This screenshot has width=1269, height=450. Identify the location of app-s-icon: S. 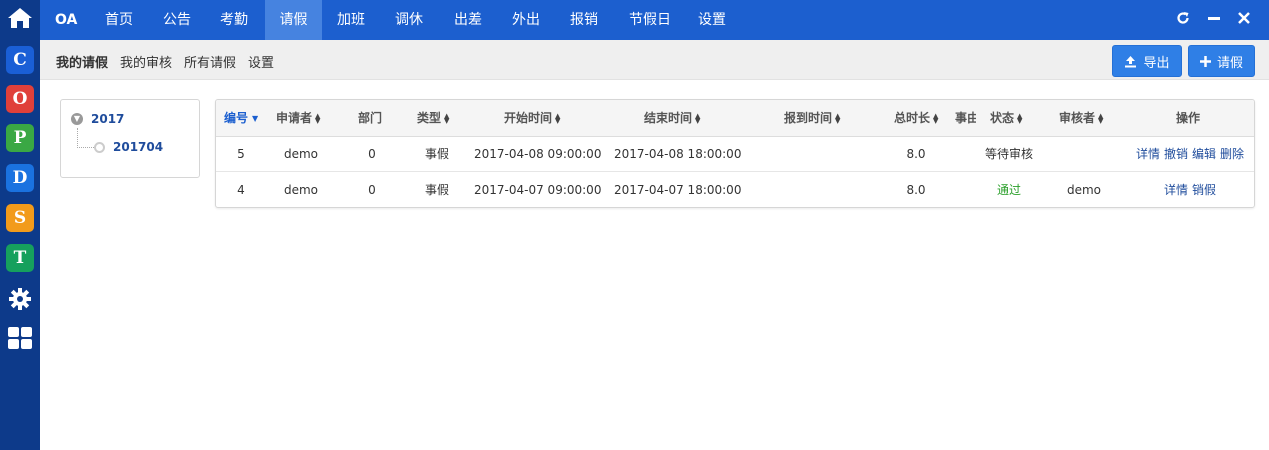
(20, 218).